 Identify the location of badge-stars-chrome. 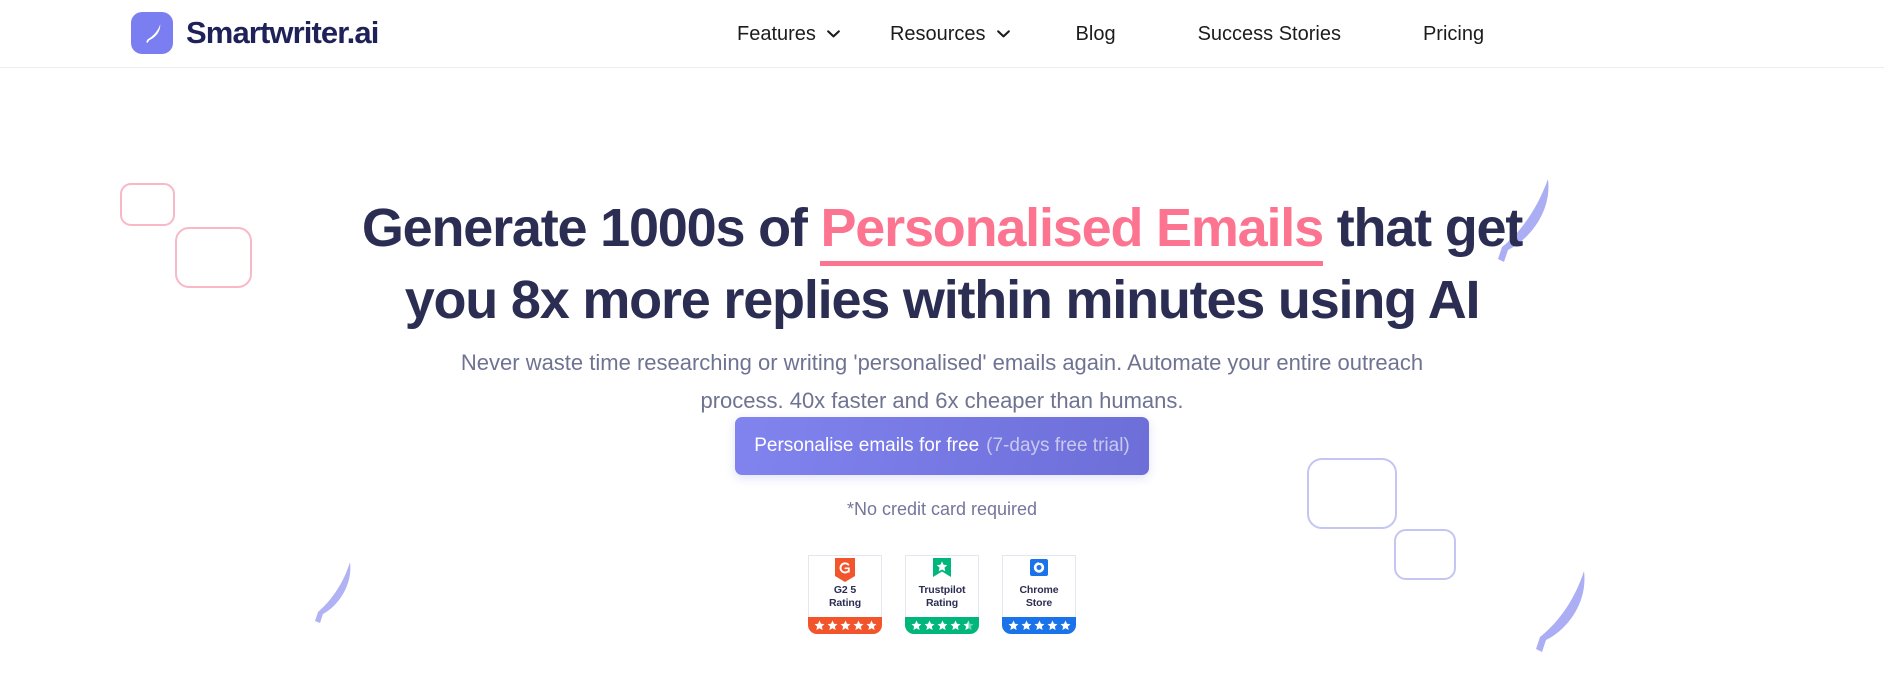
(1039, 625).